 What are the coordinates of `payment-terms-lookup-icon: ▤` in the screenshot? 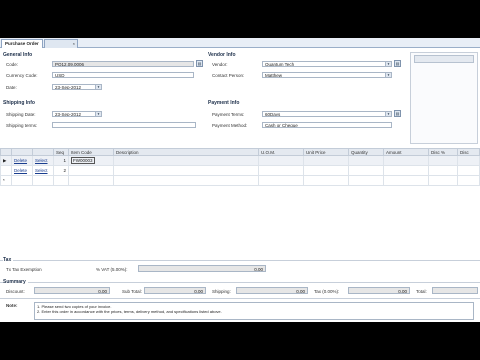 It's located at (397, 113).